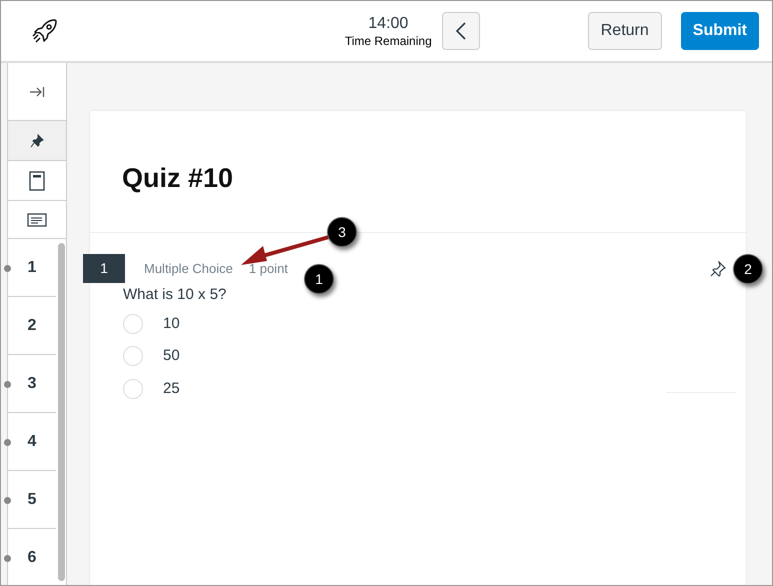 This screenshot has height=586, width=773. Describe the element at coordinates (37, 219) in the screenshot. I see `notes-icon` at that location.